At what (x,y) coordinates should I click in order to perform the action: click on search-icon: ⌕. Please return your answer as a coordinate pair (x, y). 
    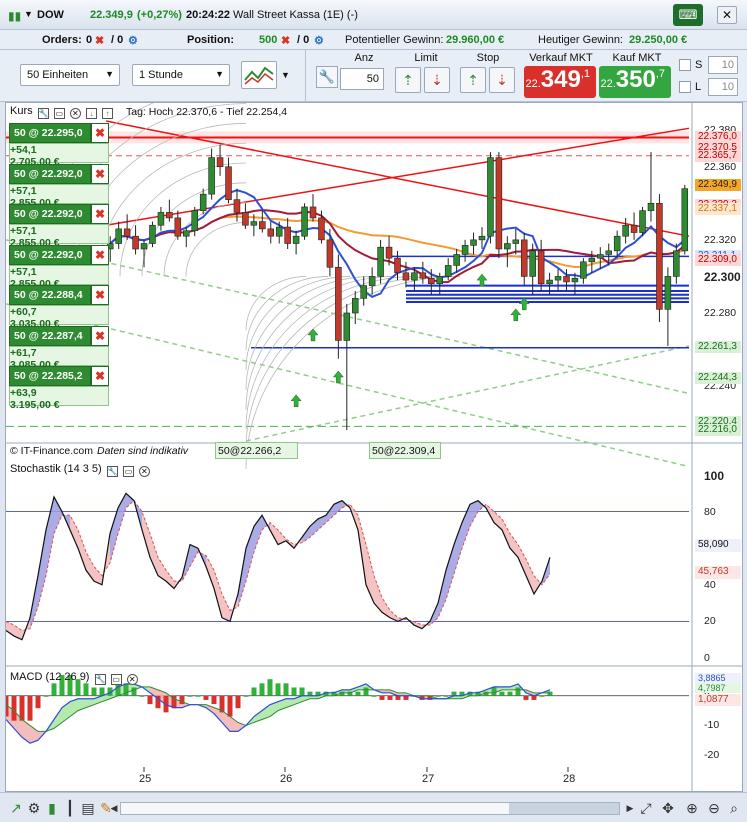
    Looking at the image, I should click on (734, 808).